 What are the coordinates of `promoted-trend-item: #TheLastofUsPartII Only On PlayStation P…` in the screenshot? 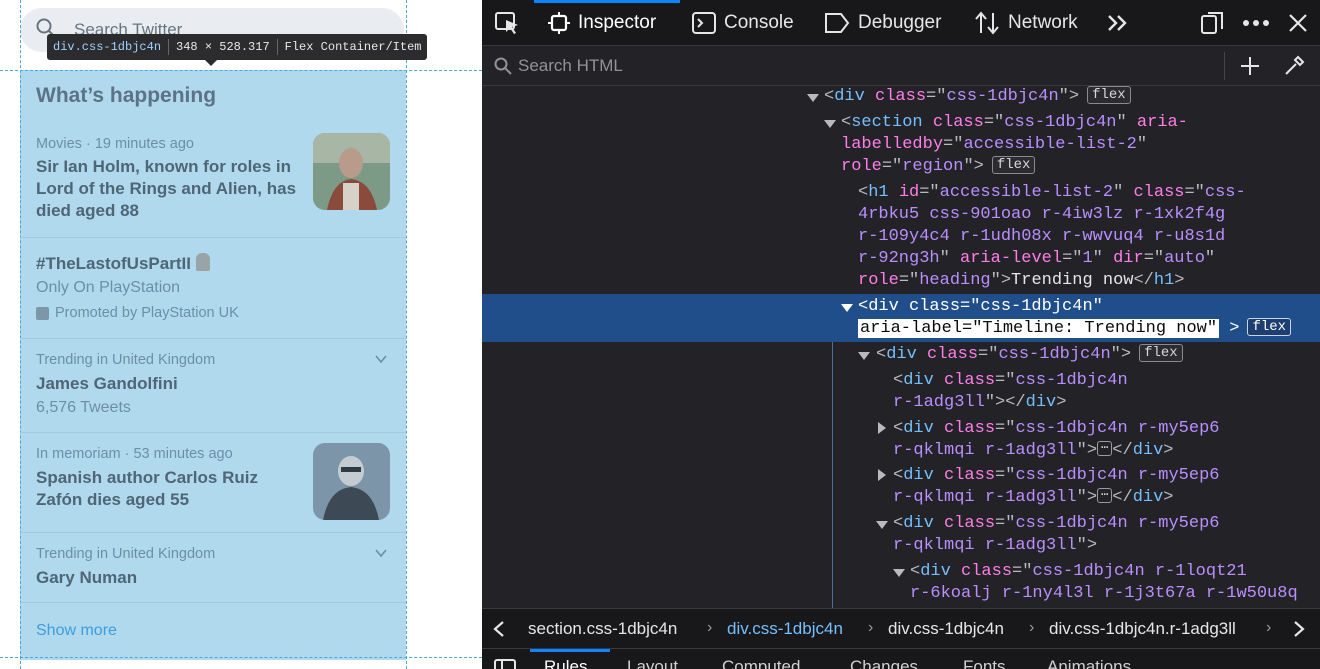 It's located at (216, 287).